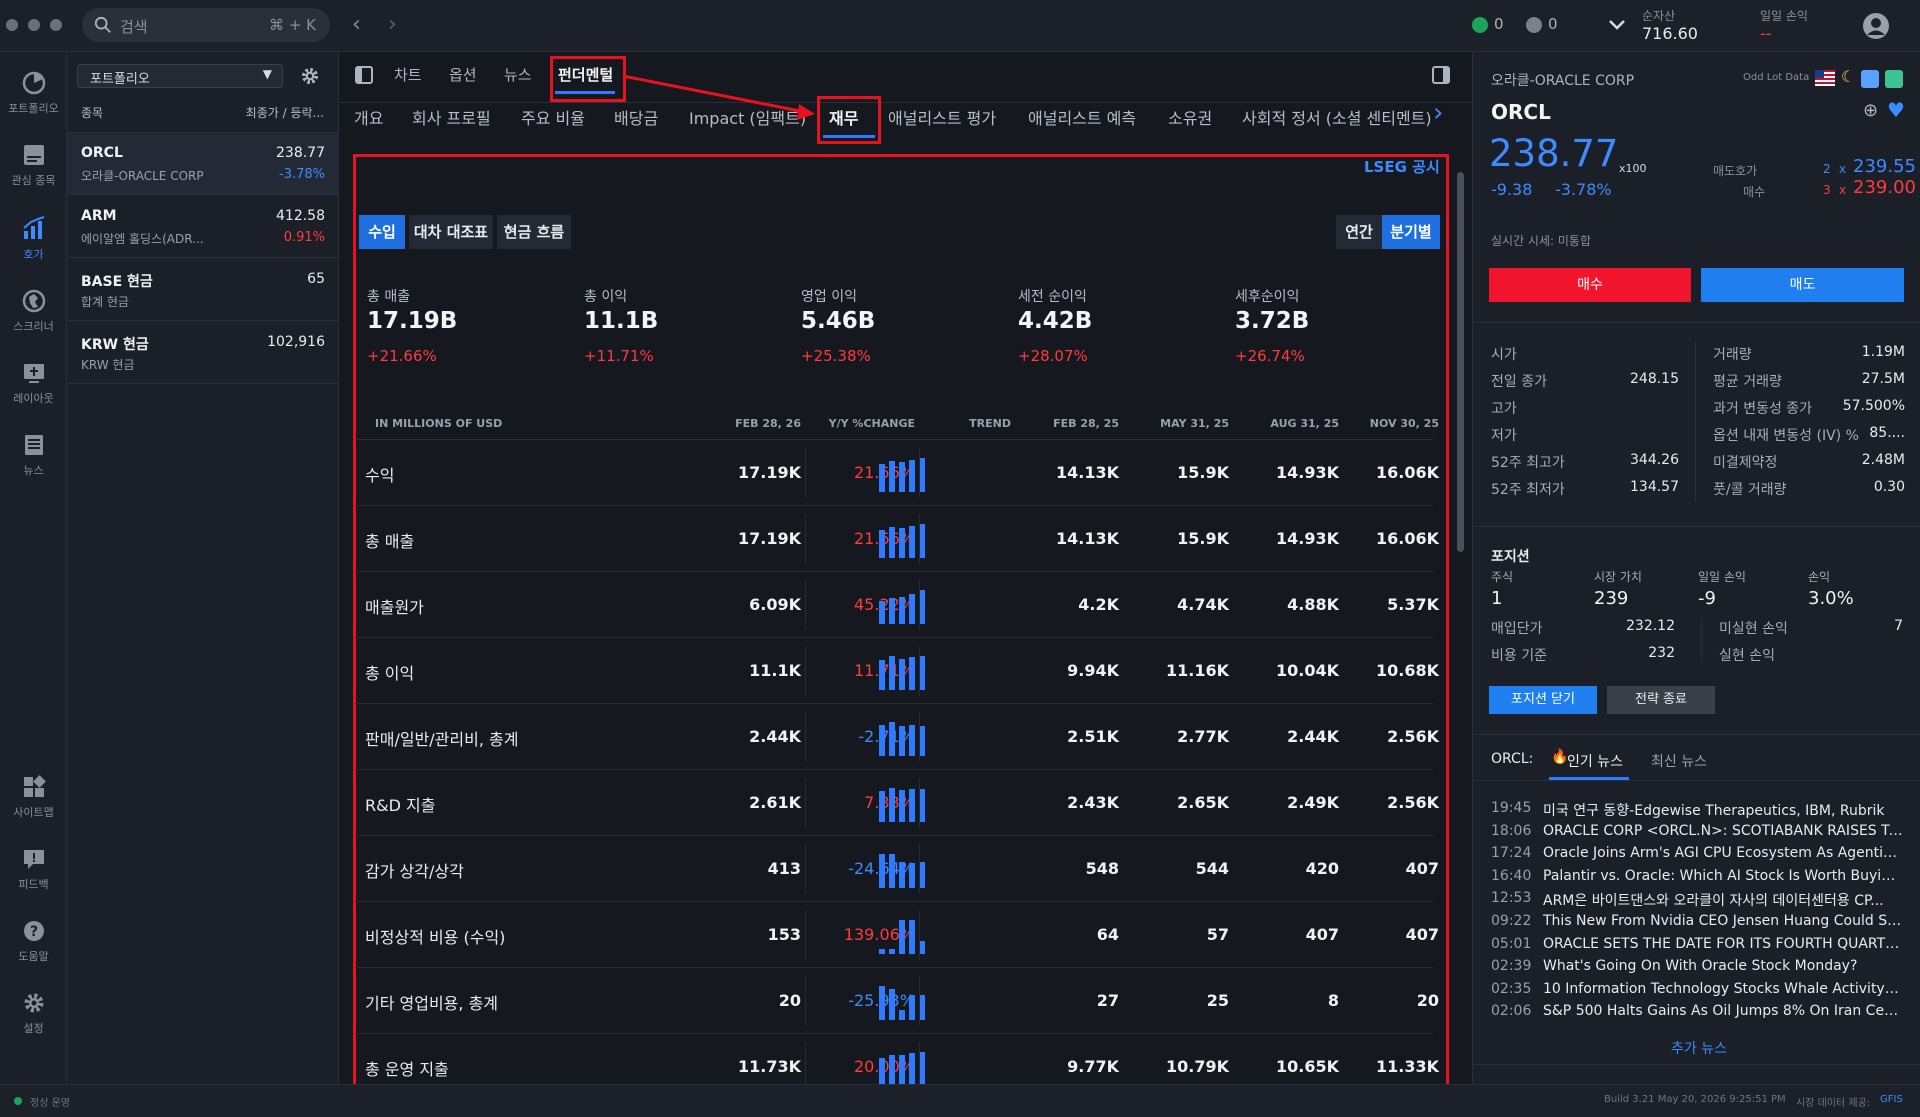  Describe the element at coordinates (451, 117) in the screenshot. I see `subtab-company-profile: 회사 프로필` at that location.